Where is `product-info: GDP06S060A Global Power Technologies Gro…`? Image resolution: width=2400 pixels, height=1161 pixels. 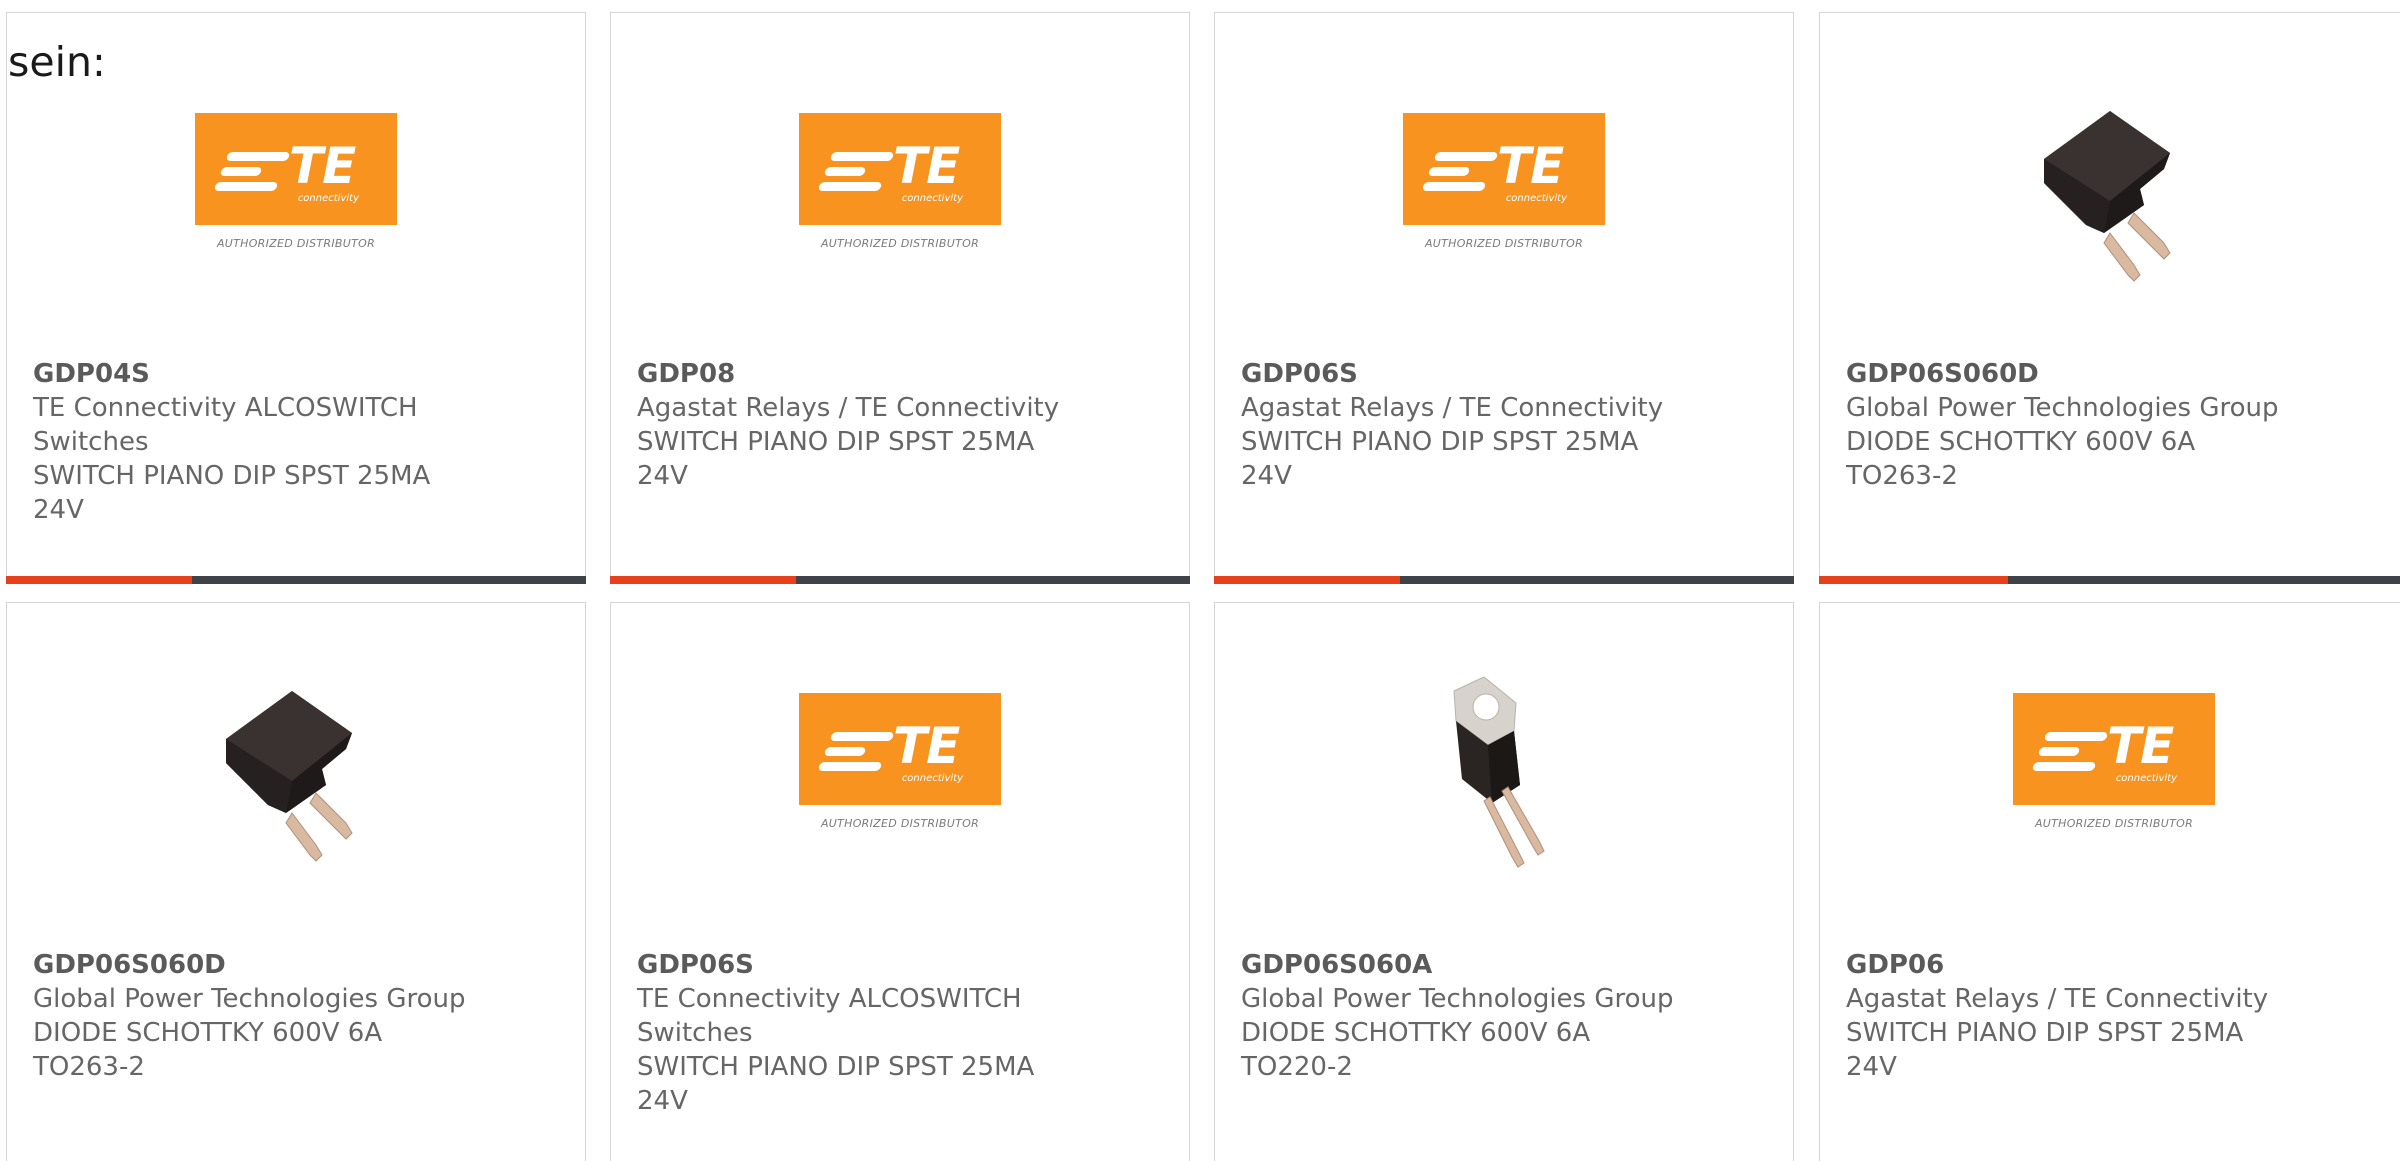
product-info: GDP06S060A Global Power Technologies Gro… is located at coordinates (1461, 1016).